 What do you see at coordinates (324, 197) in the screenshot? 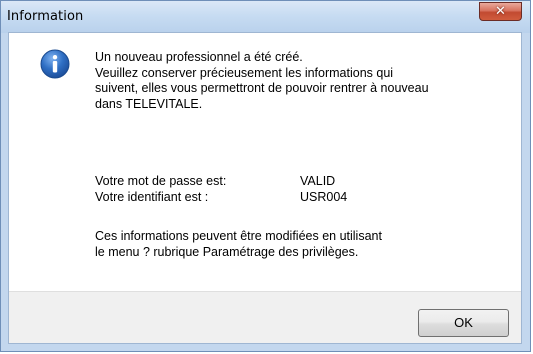
I see `identifier-value: USR004` at bounding box center [324, 197].